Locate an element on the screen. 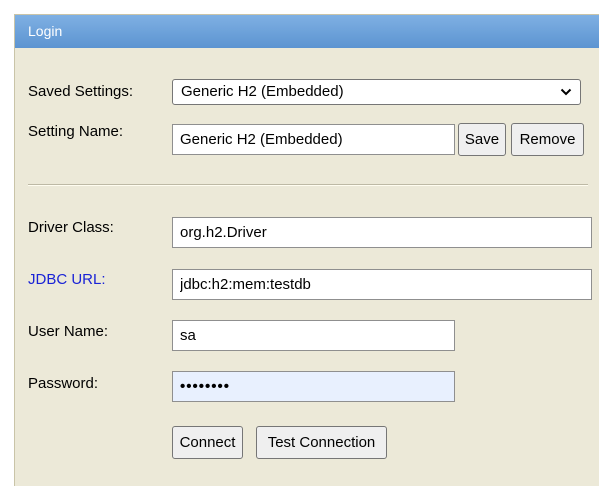  title-bar: Login is located at coordinates (307, 31).